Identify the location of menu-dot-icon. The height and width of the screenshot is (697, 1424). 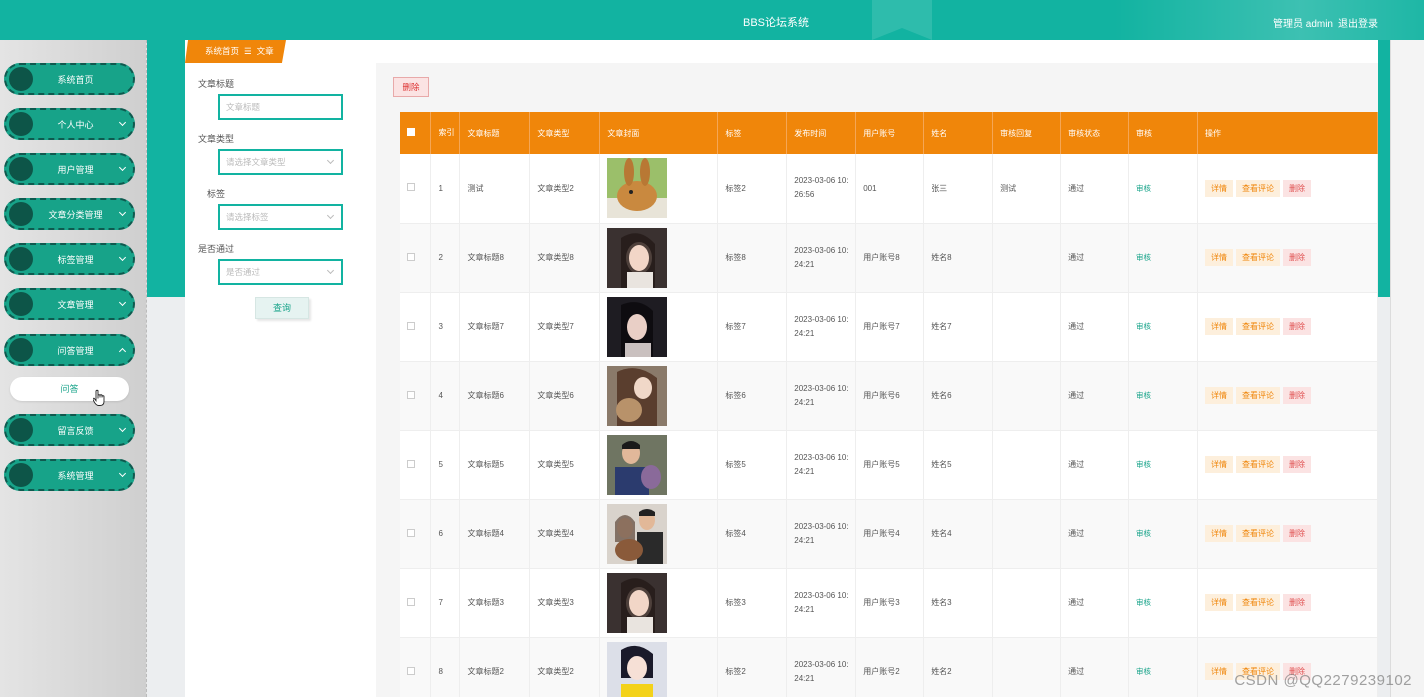
(21, 475).